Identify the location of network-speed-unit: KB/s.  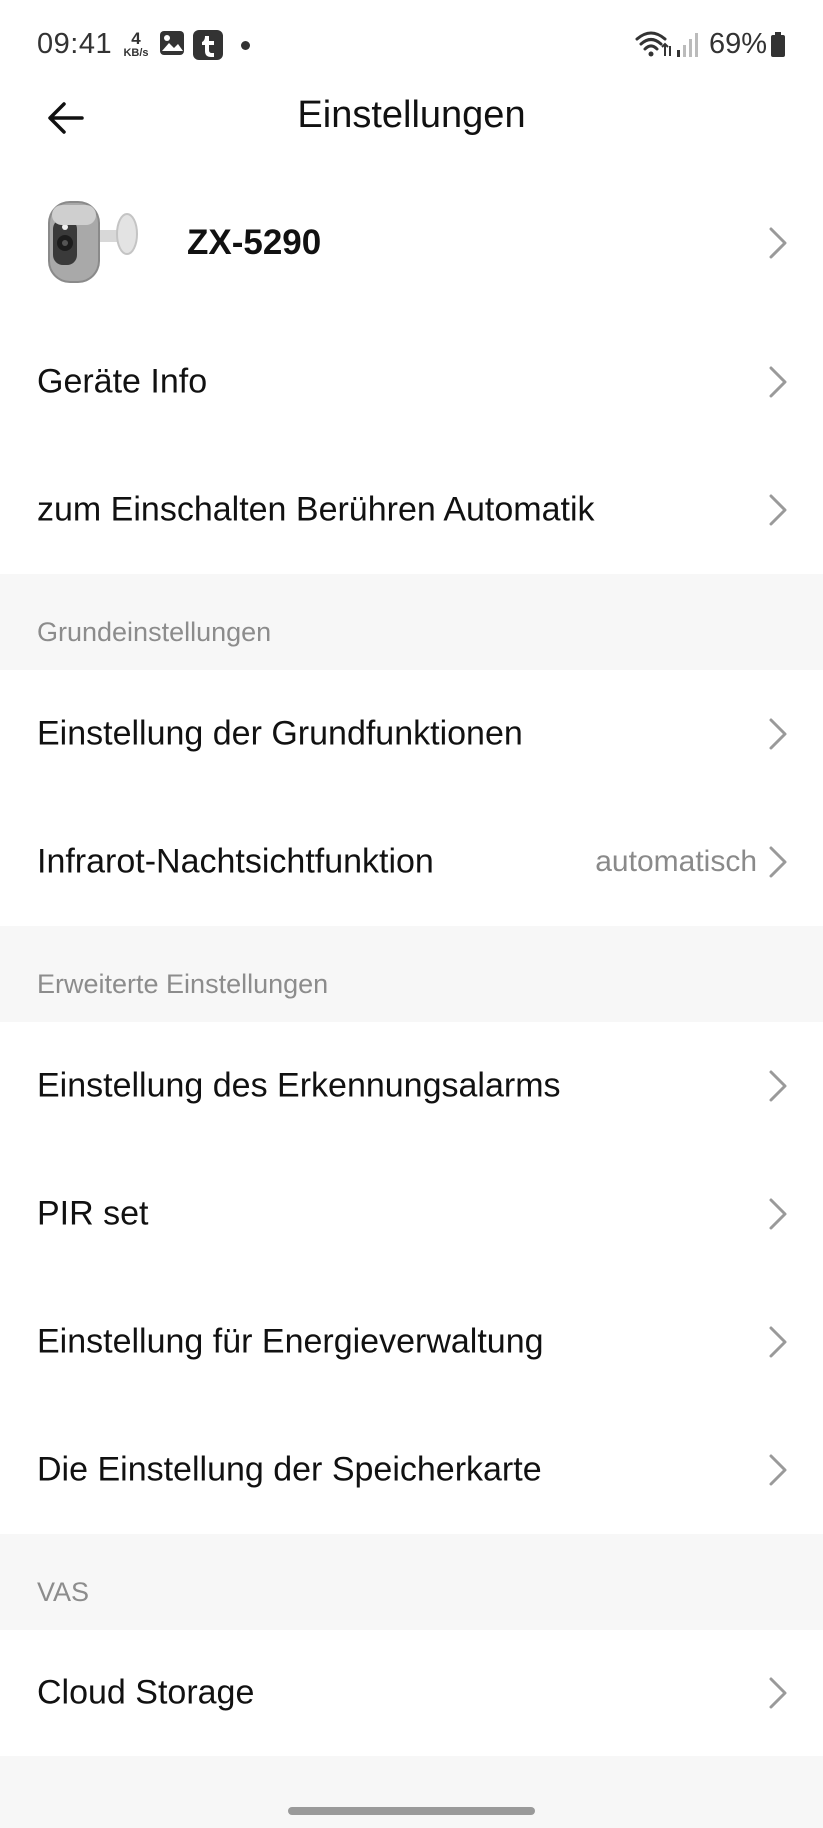
(136, 53).